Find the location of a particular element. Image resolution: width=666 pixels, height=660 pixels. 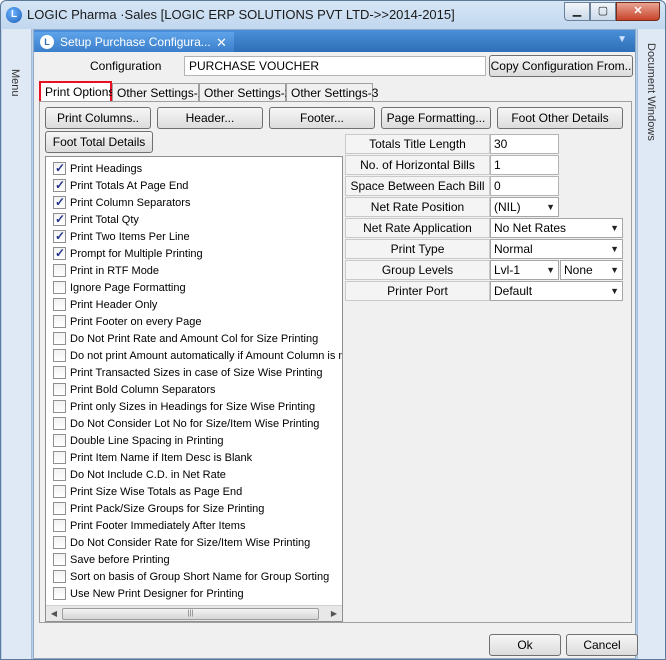

net-rate-position-label: Net Rate Position is located at coordinates (417, 207).